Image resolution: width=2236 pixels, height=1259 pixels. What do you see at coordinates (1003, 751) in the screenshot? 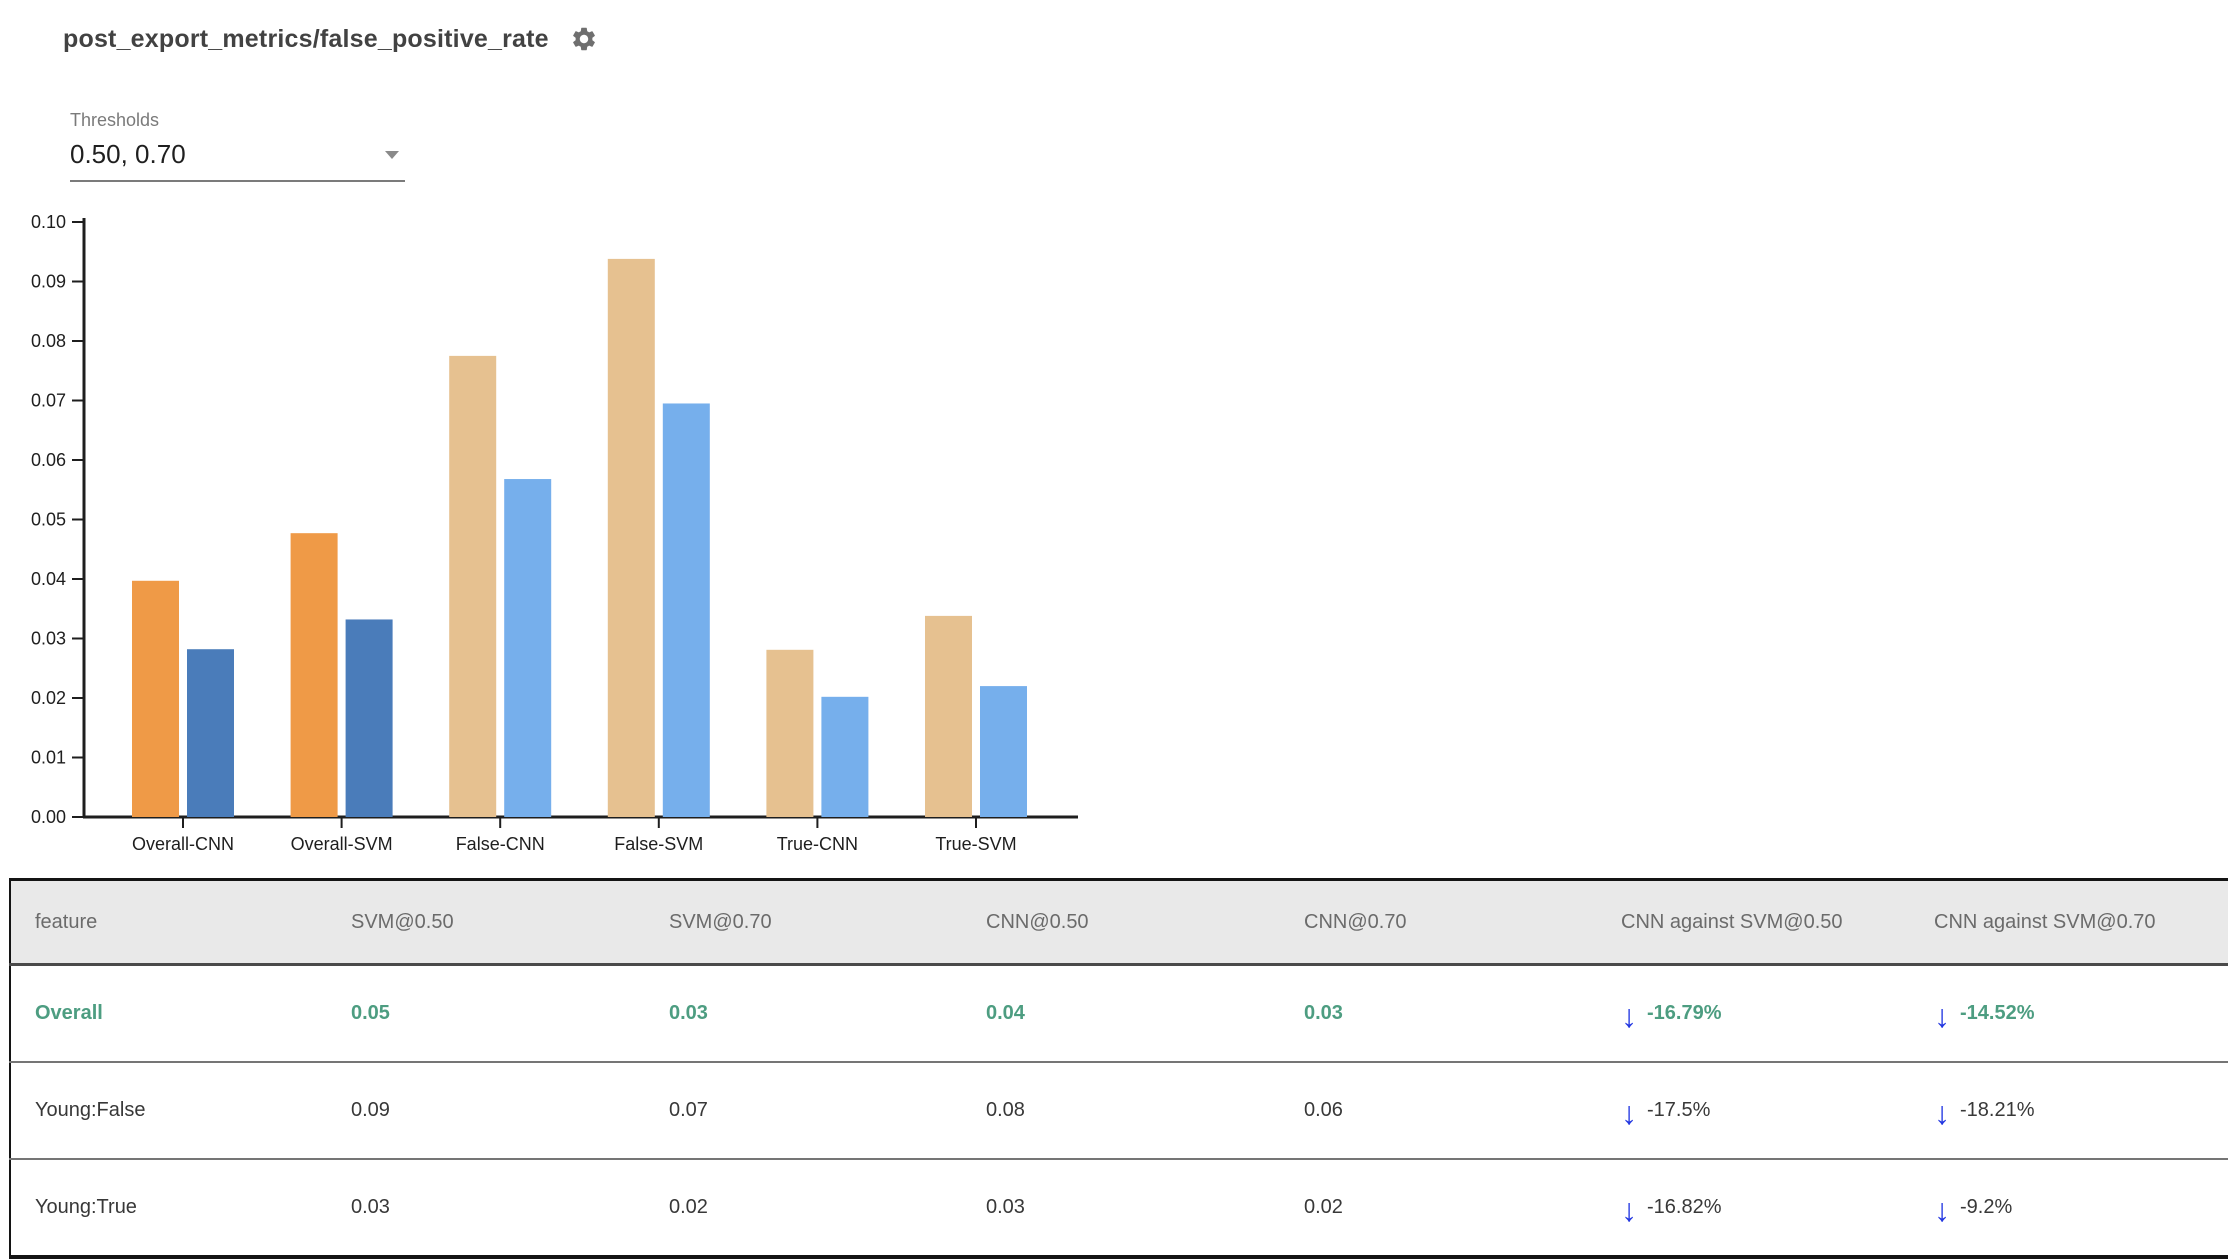
I see `bar-True-SVM-threshold-0.70` at bounding box center [1003, 751].